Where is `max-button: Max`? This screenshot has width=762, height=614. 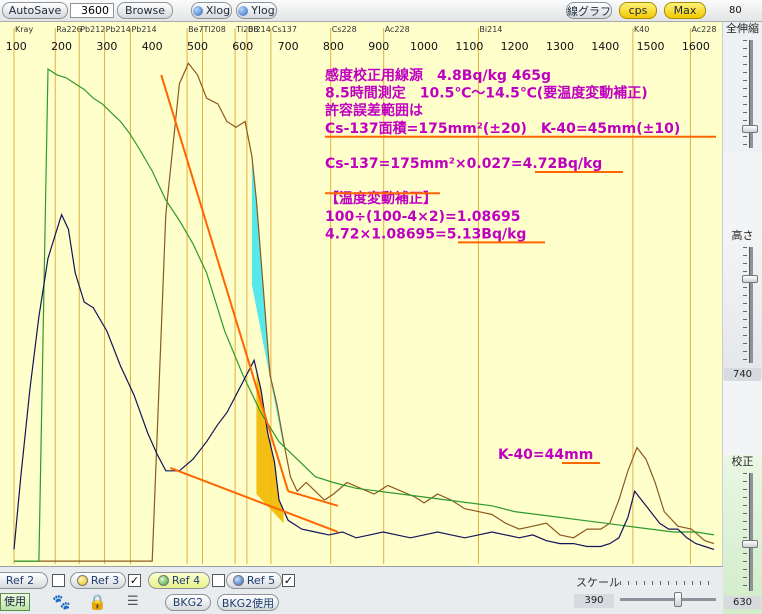
max-button: Max is located at coordinates (685, 10).